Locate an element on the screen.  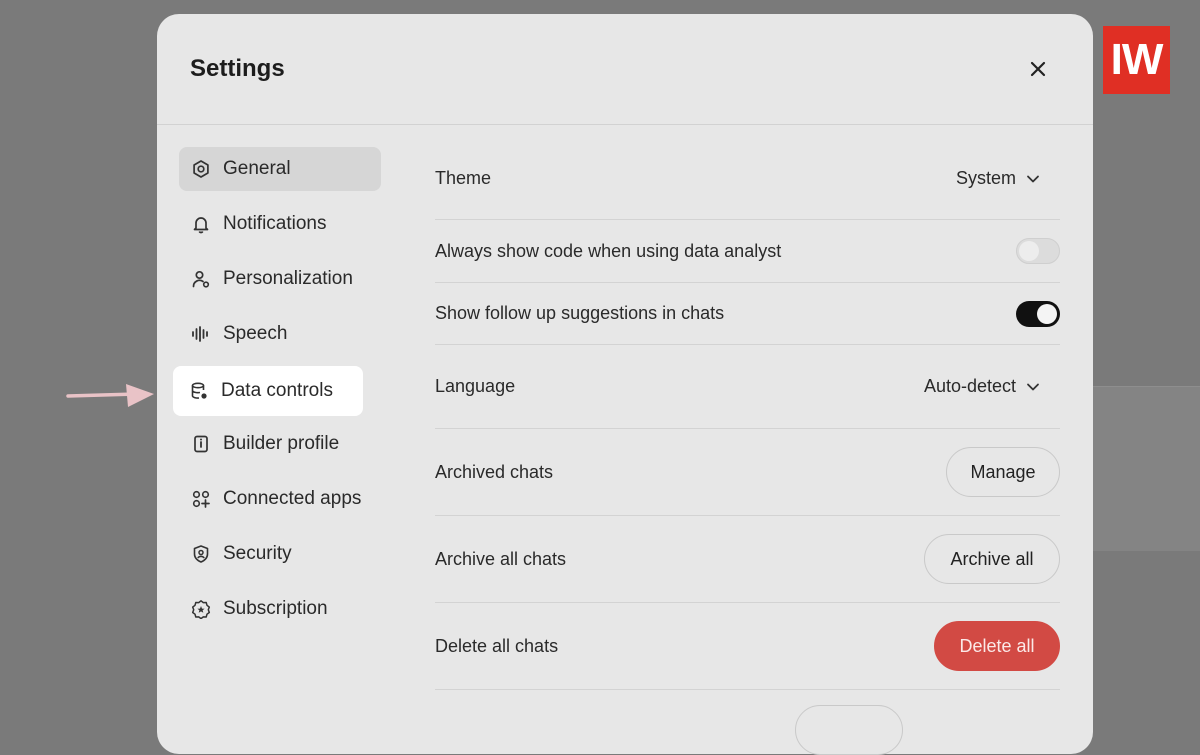
sidebar-item-security: Security is located at coordinates (280, 554).